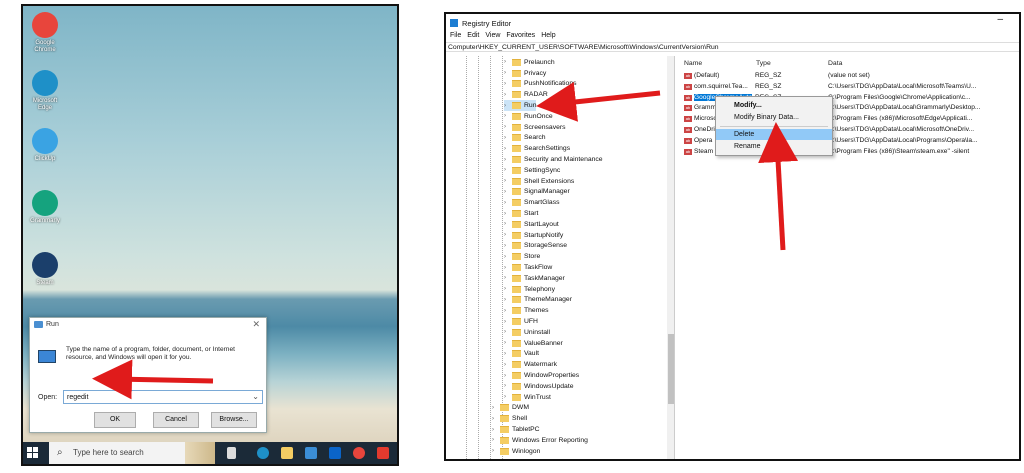  What do you see at coordinates (525, 73) in the screenshot?
I see `tree-item: › Privacy` at bounding box center [525, 73].